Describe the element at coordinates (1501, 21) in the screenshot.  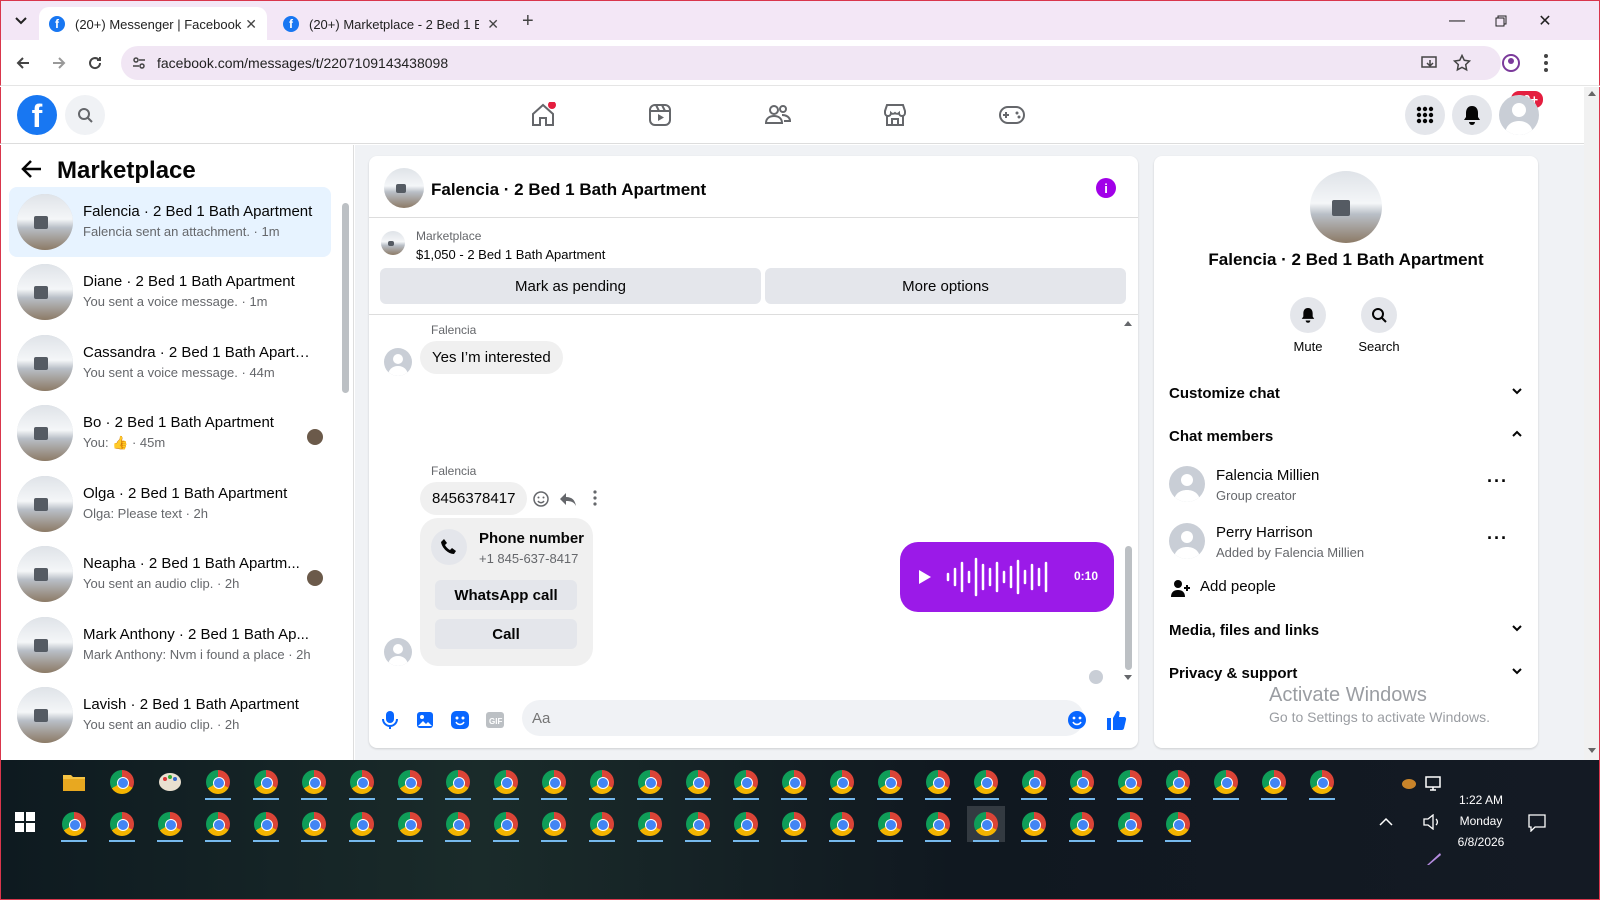
I see `maximize-button` at that location.